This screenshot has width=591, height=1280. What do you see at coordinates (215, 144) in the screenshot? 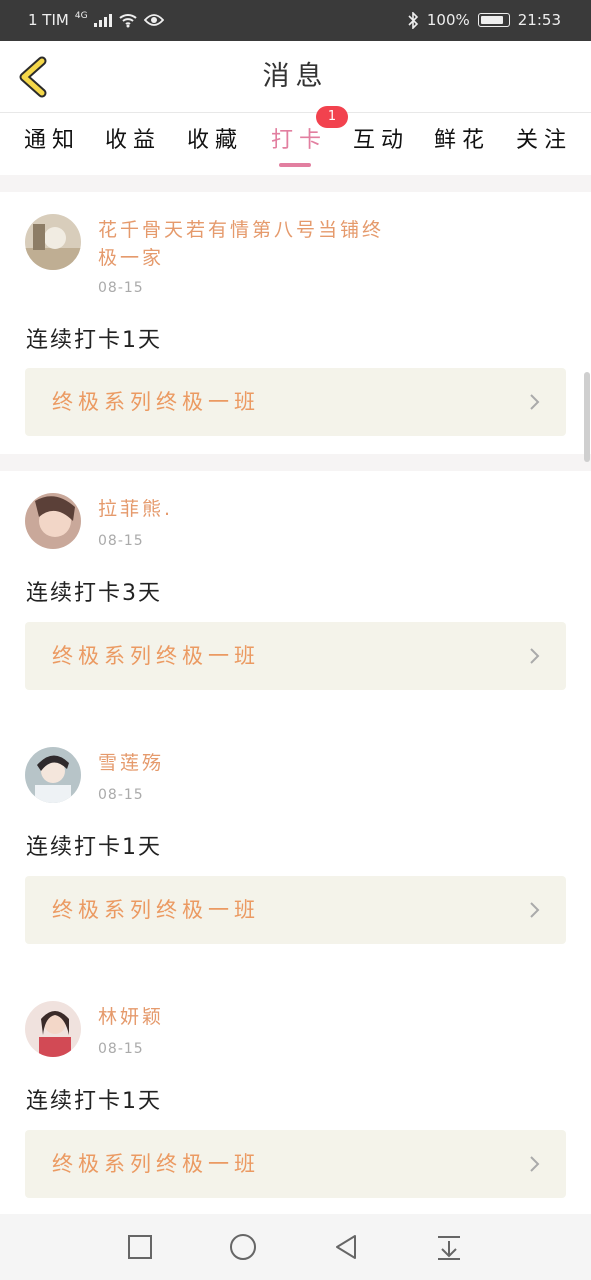
I see `tab-favorites: 收藏` at bounding box center [215, 144].